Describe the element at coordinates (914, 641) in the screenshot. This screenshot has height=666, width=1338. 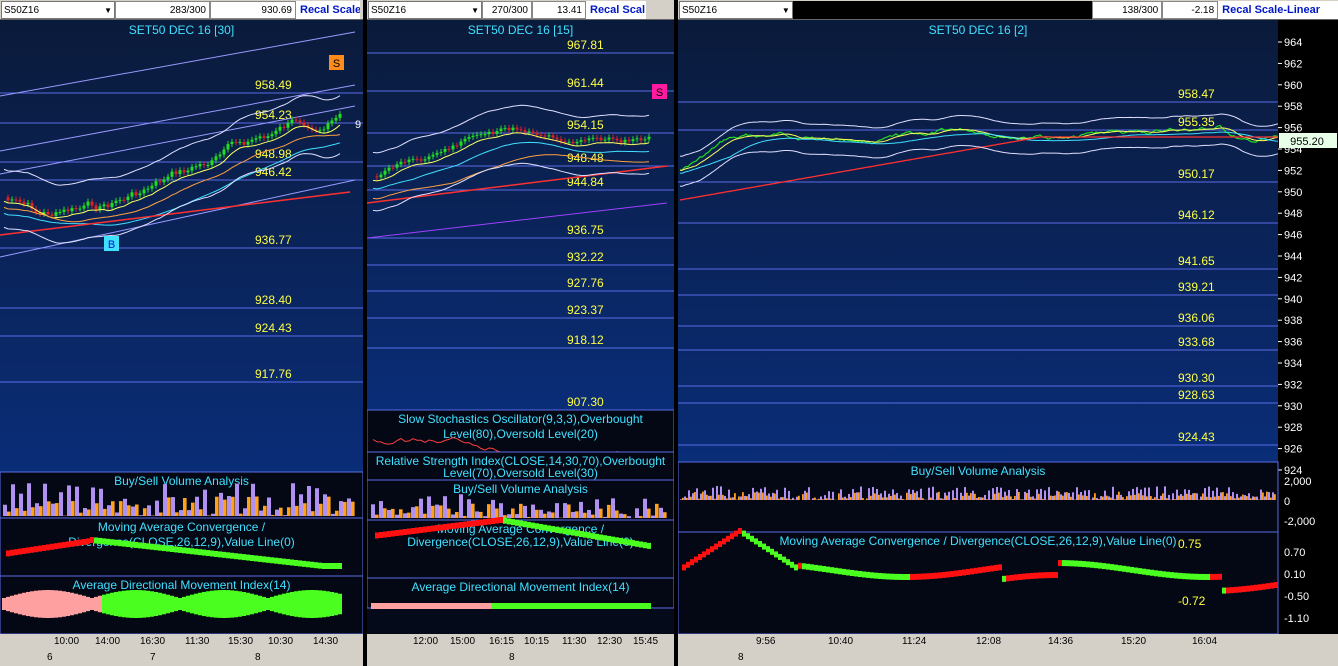
I see `time-label: 11:24` at that location.